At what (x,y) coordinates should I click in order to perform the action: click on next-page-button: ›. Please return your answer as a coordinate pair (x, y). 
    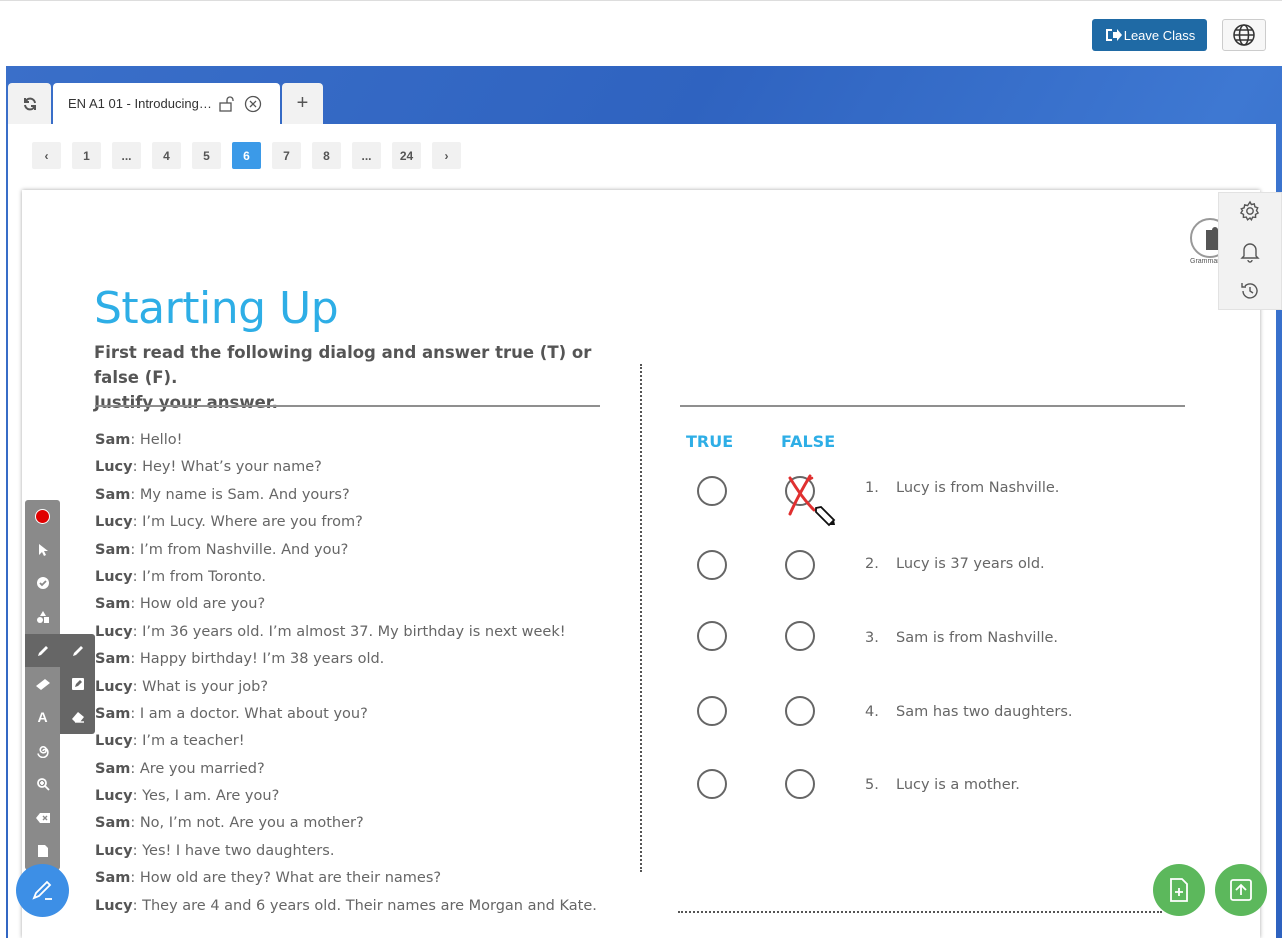
    Looking at the image, I should click on (446, 155).